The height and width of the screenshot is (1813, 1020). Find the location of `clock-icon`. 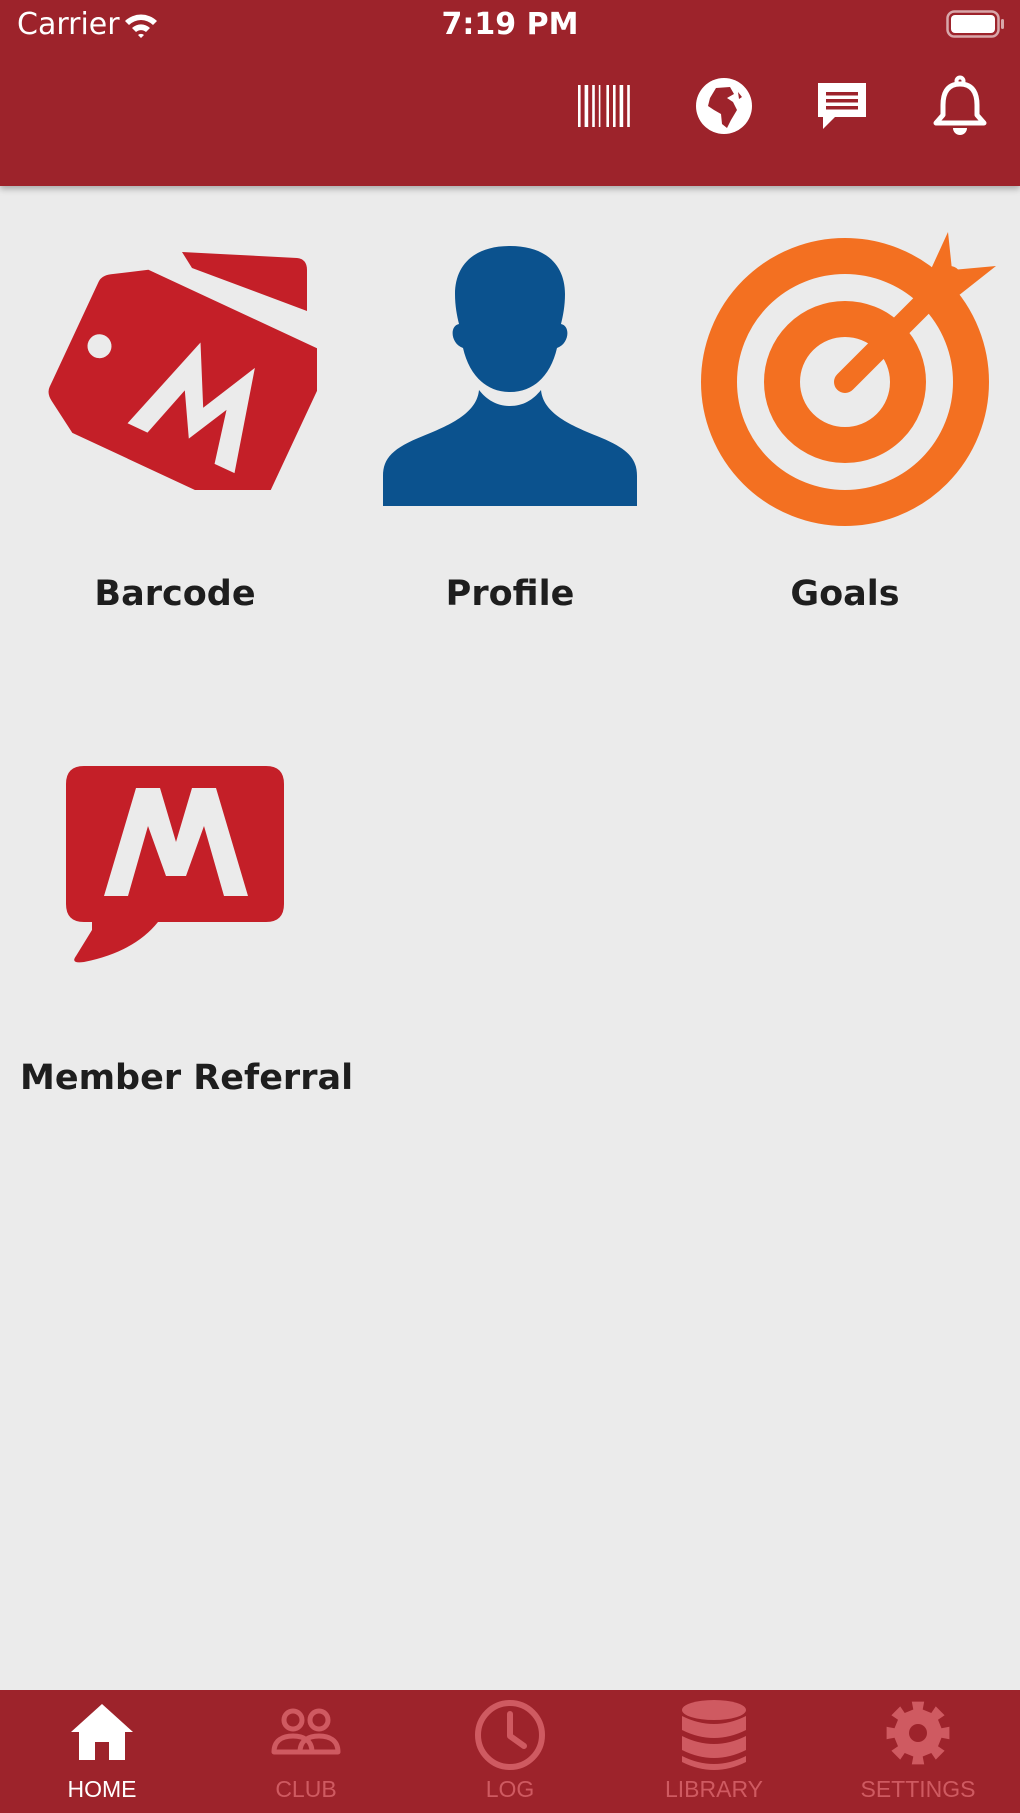

clock-icon is located at coordinates (510, 1736).